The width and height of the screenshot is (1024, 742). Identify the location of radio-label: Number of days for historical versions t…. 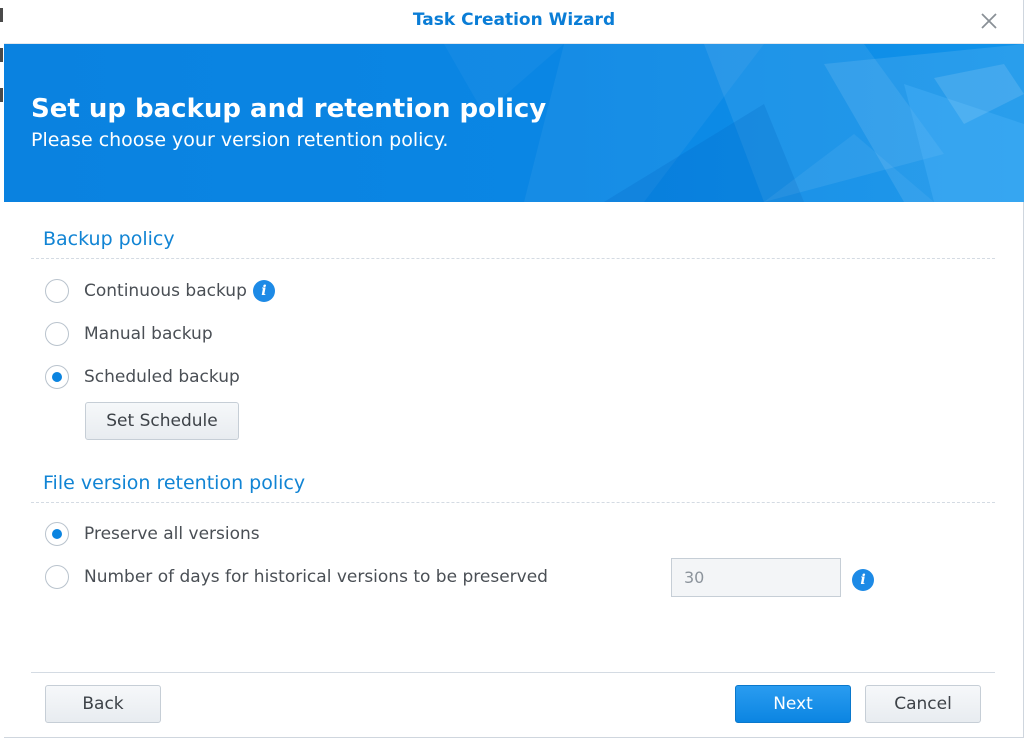
(316, 577).